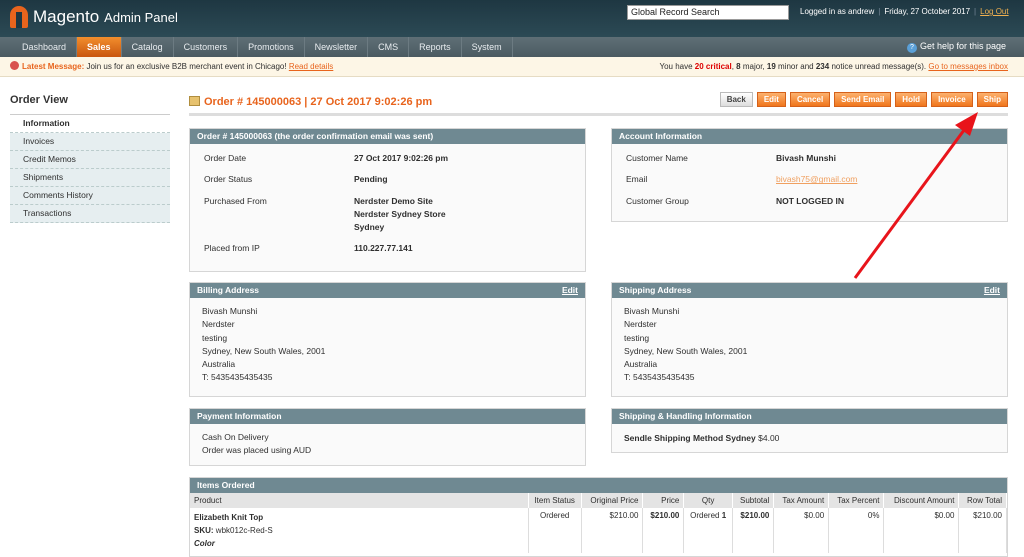  Describe the element at coordinates (912, 200) in the screenshot. I see `arrow-shaft` at that location.